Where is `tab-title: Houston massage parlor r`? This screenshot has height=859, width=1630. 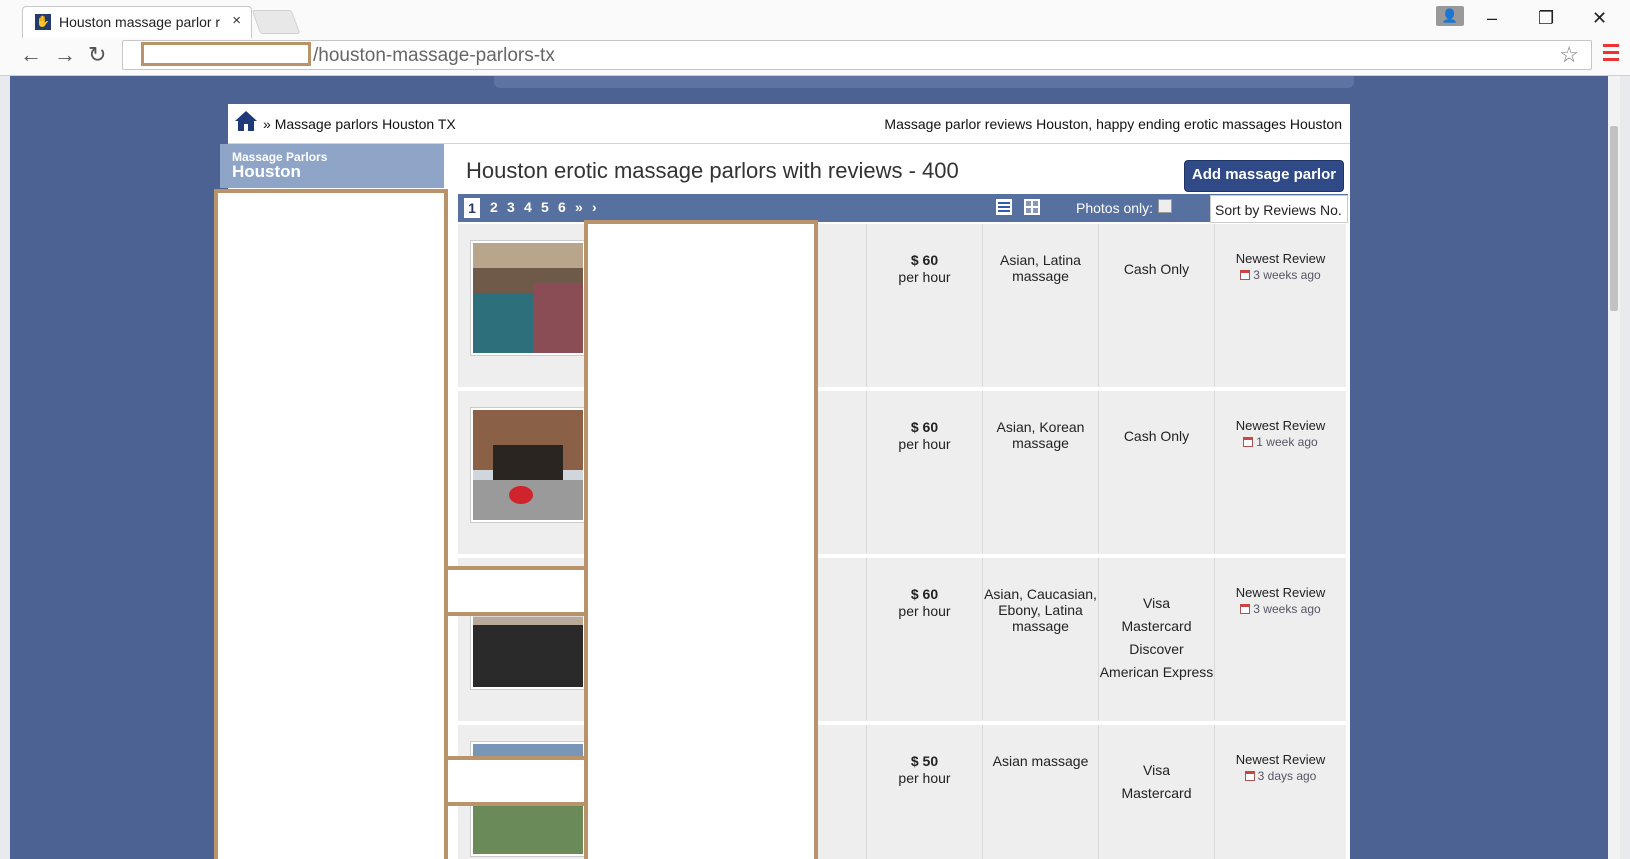
tab-title: Houston massage parlor r is located at coordinates (140, 22).